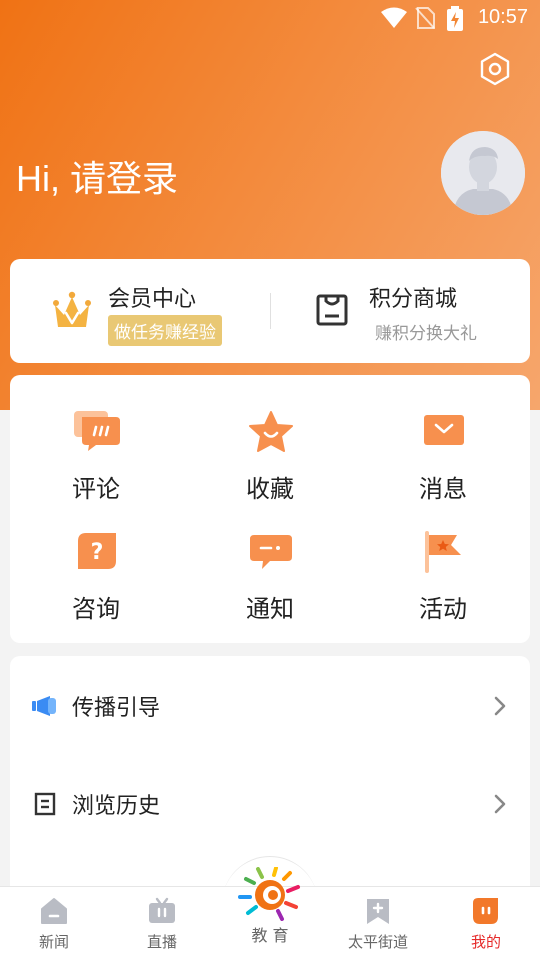  What do you see at coordinates (270, 581) in the screenshot?
I see `feature-notice: 通知` at bounding box center [270, 581].